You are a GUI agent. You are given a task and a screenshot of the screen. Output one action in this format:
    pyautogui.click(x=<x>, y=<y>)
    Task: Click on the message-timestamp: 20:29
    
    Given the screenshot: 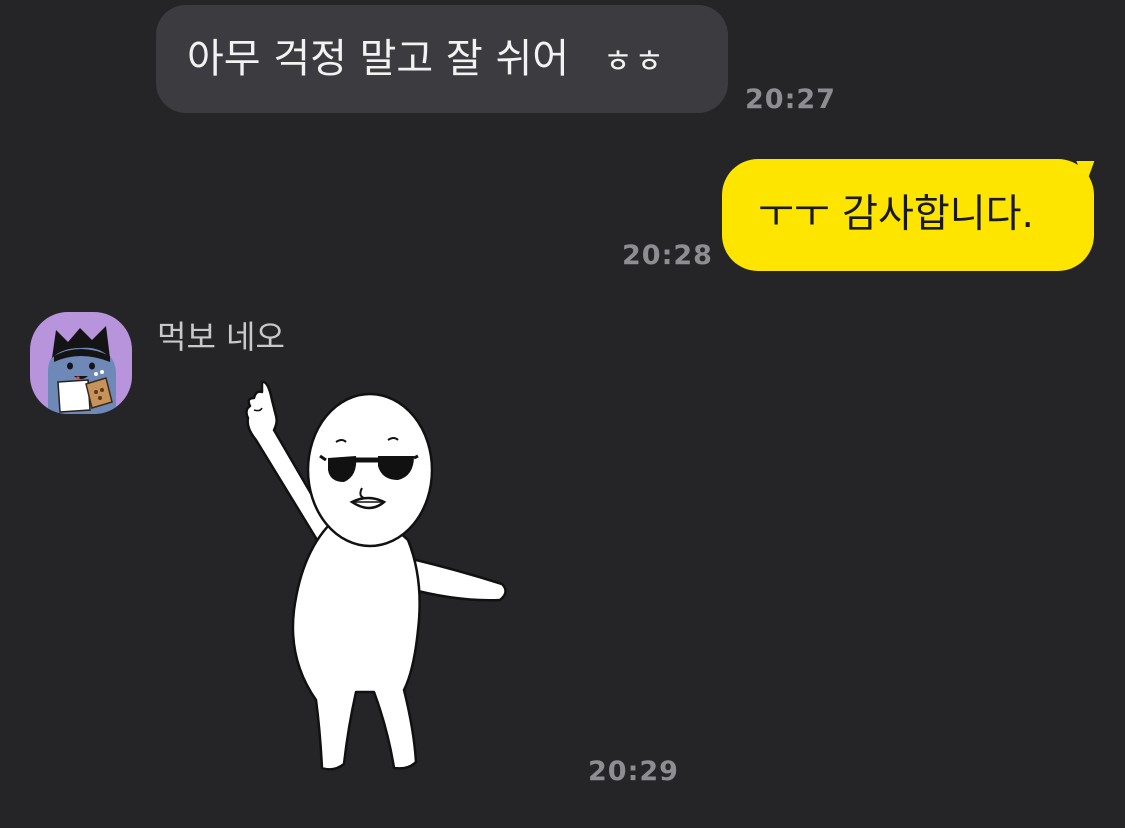 What is the action you would take?
    pyautogui.click(x=633, y=771)
    